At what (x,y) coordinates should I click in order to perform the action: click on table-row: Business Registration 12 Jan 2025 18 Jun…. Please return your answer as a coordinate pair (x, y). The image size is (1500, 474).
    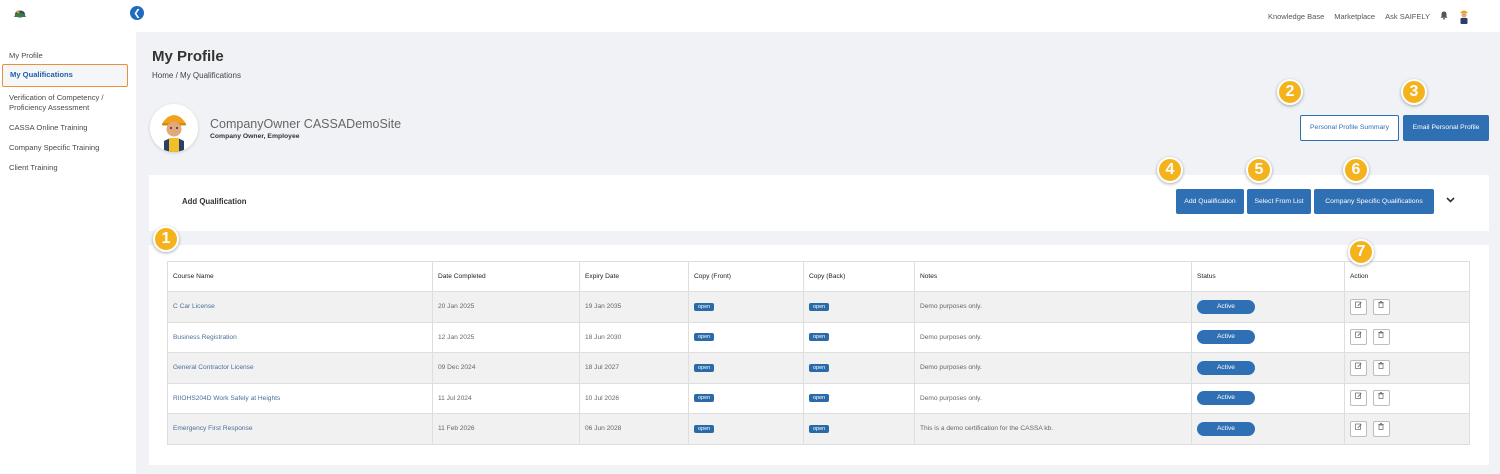
    Looking at the image, I should click on (818, 337).